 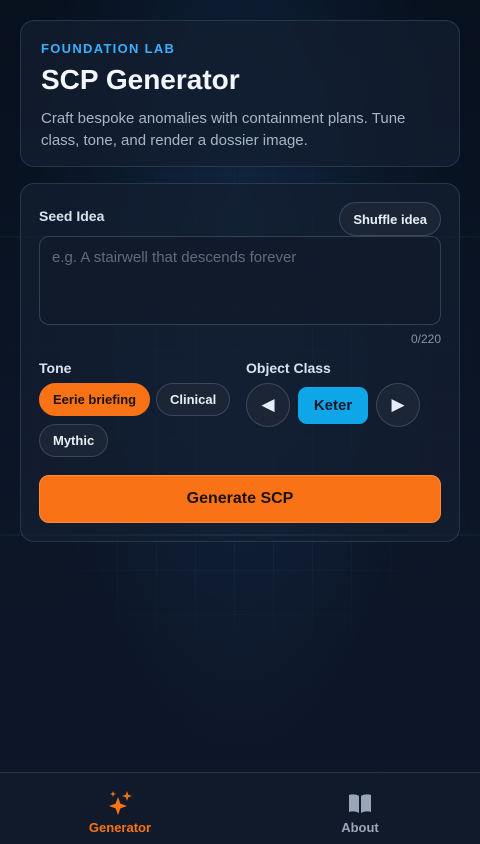 I want to click on chevron-right-icon: ▶, so click(x=398, y=404).